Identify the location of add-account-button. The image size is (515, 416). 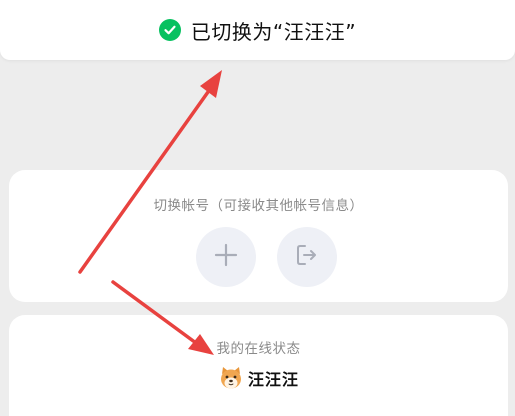
(226, 257).